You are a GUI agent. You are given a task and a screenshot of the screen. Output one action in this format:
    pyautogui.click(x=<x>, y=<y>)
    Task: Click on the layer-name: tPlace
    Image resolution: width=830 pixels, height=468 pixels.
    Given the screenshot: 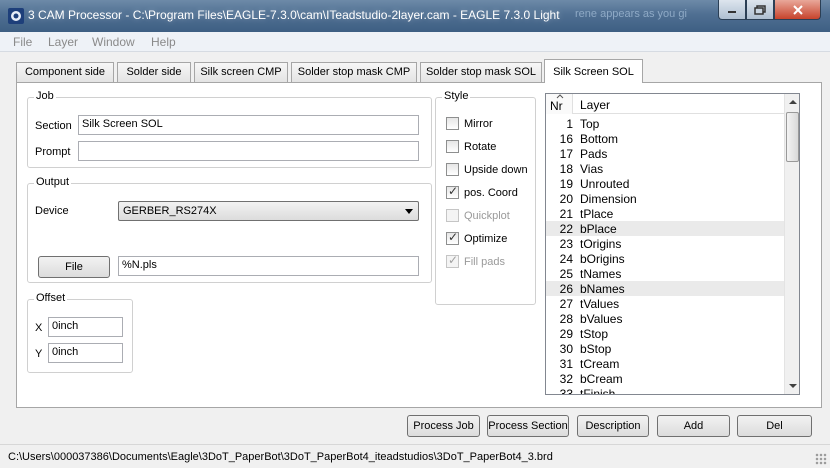 What is the action you would take?
    pyautogui.click(x=597, y=214)
    